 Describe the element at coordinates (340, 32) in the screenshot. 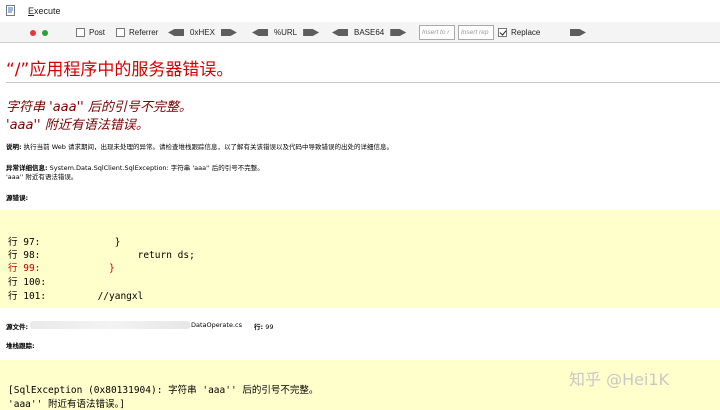

I see `base64-decode-arrow-icon` at that location.